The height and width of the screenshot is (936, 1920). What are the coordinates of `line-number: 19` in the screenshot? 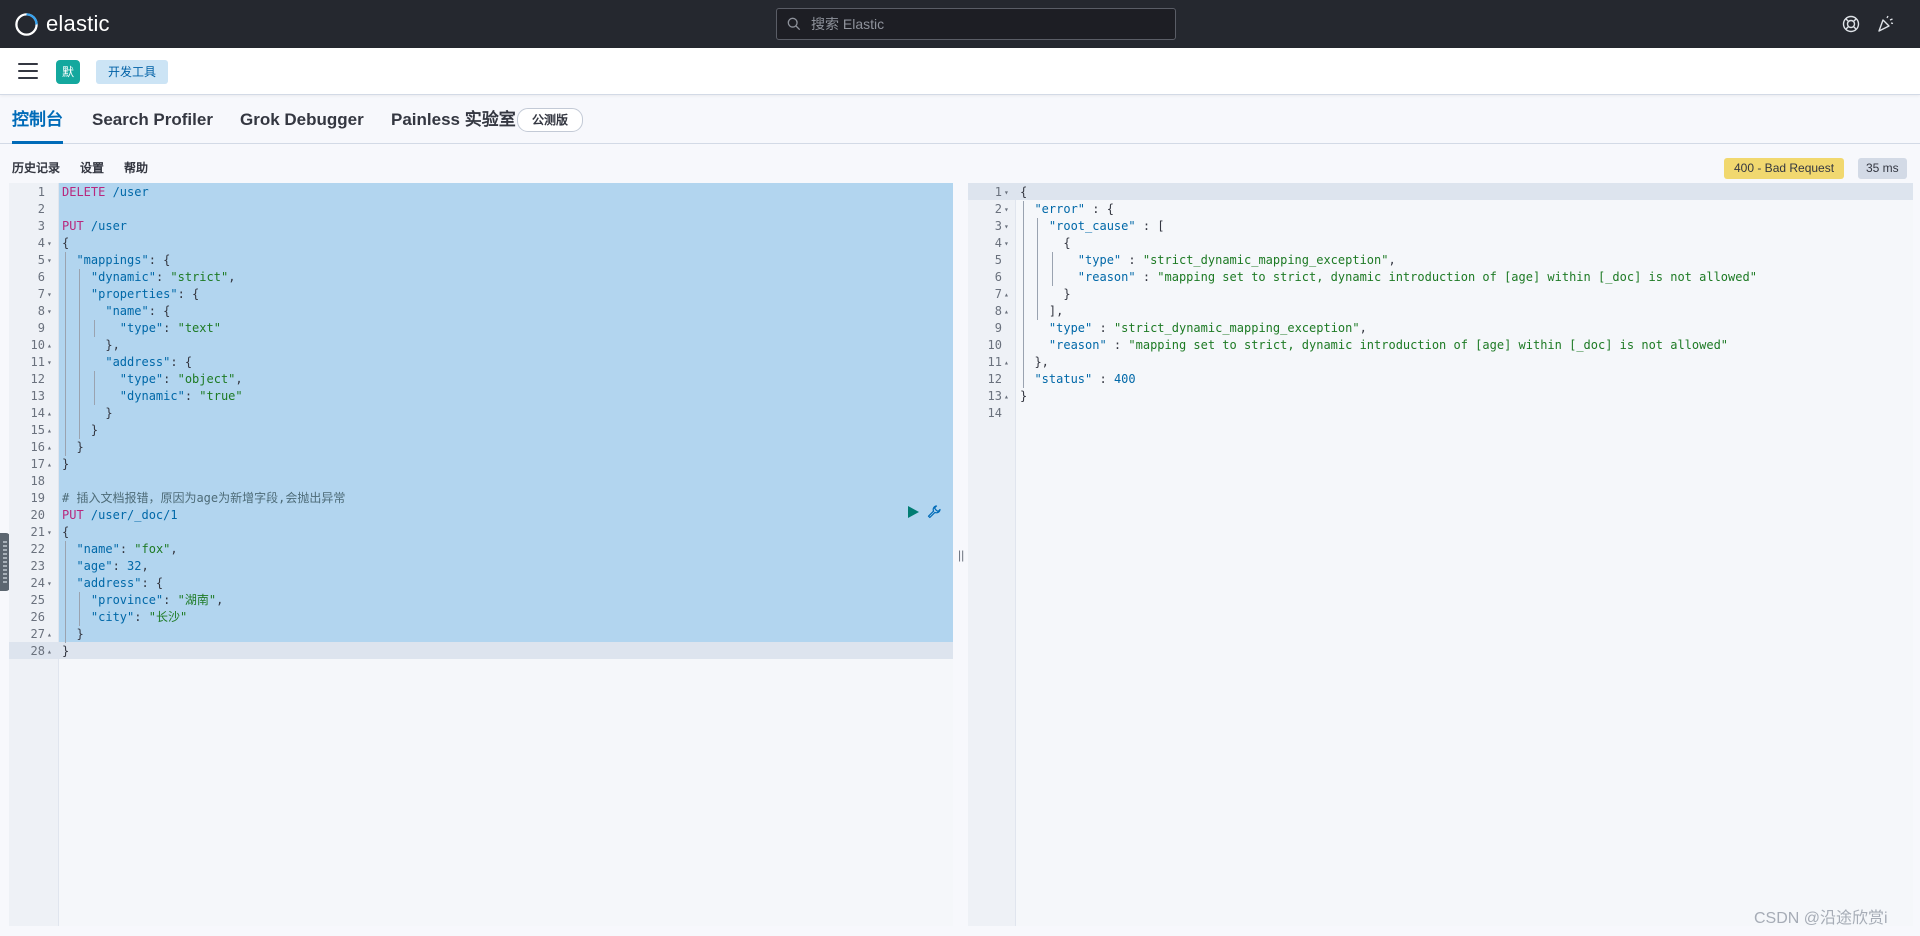 It's located at (37, 498).